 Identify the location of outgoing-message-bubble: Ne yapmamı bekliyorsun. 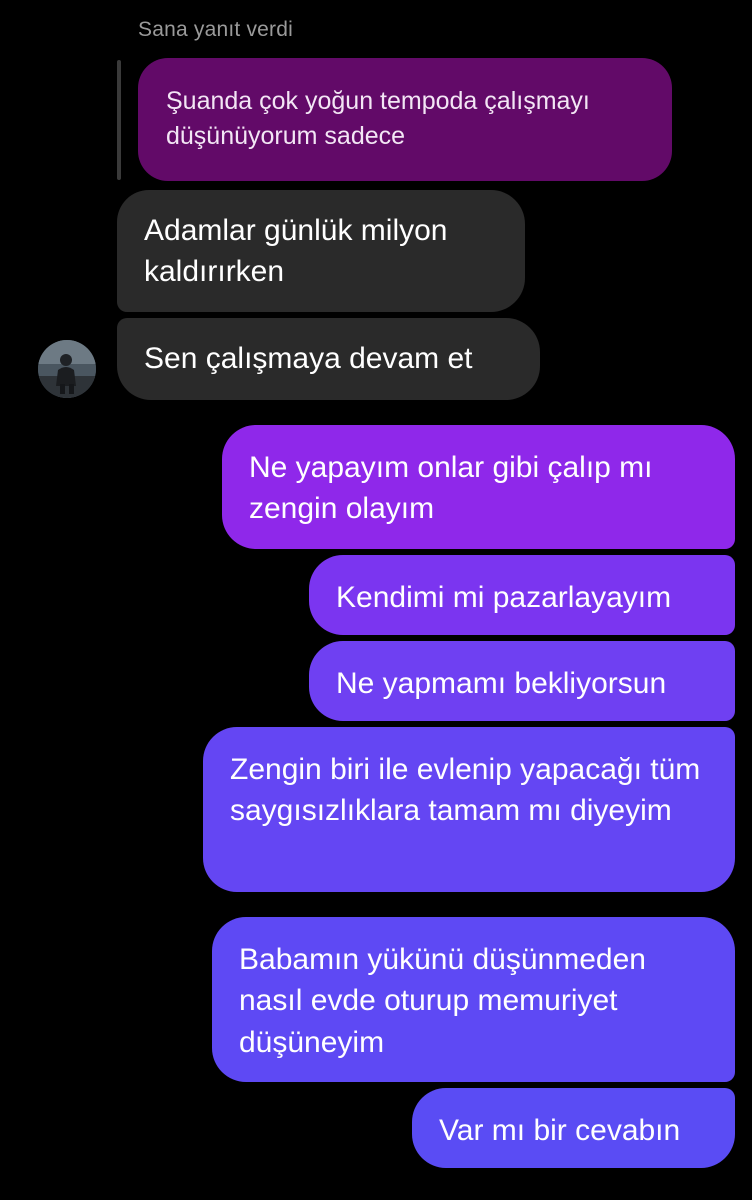
(522, 681).